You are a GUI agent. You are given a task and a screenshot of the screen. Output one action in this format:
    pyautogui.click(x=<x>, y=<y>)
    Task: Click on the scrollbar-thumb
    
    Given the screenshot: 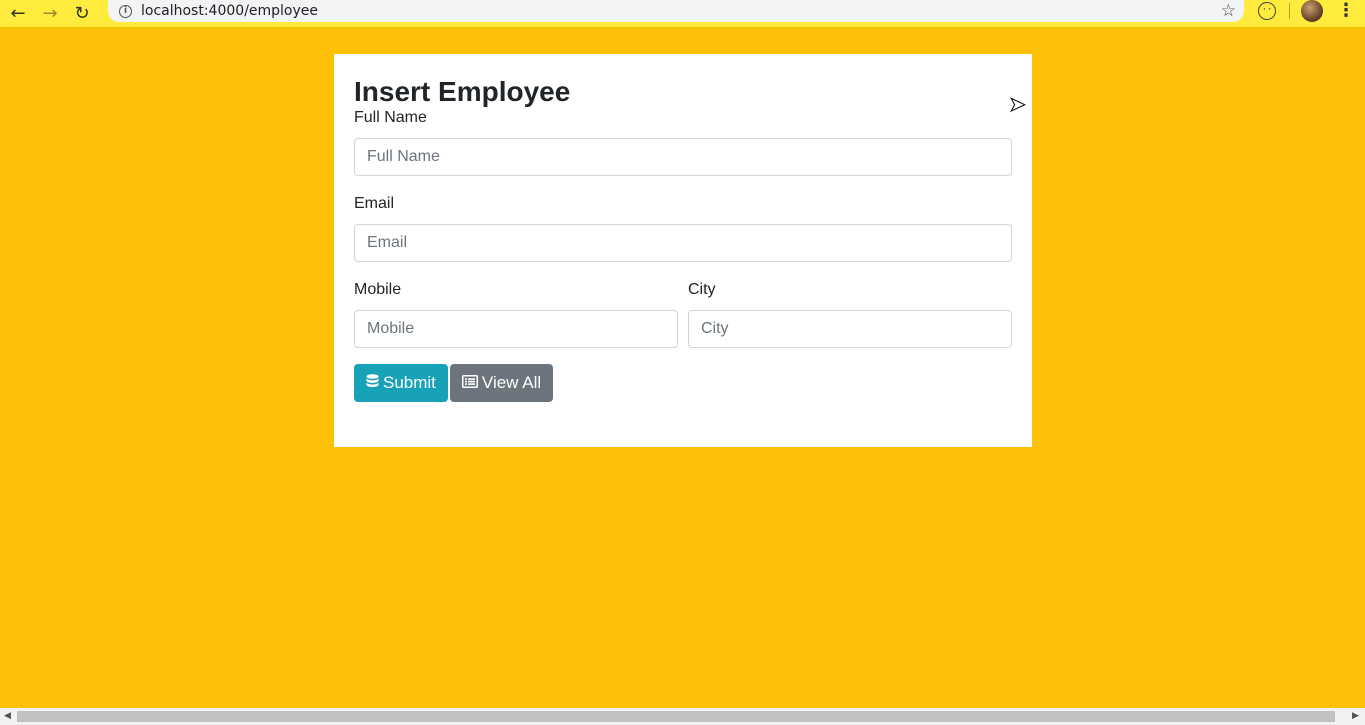 What is the action you would take?
    pyautogui.click(x=676, y=716)
    